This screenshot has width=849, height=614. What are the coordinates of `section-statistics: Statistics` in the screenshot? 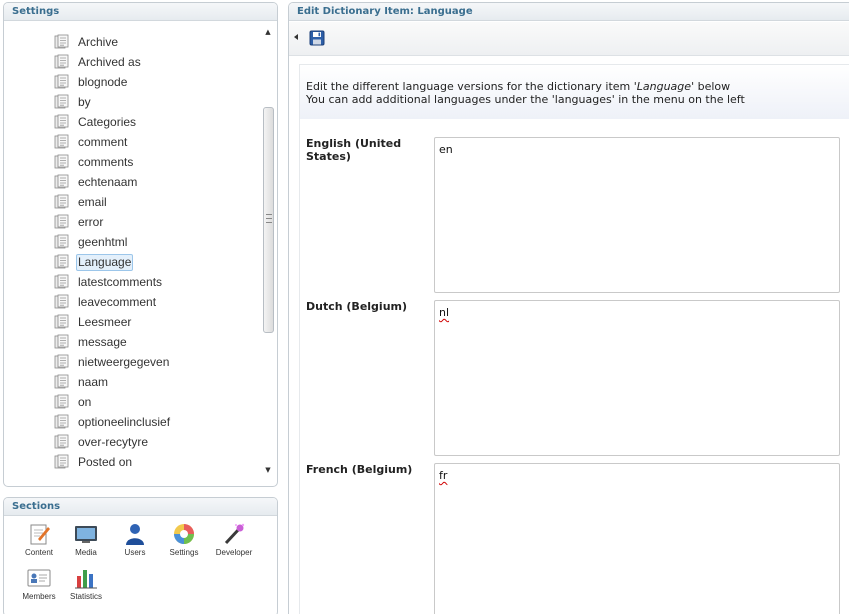 It's located at (86, 587).